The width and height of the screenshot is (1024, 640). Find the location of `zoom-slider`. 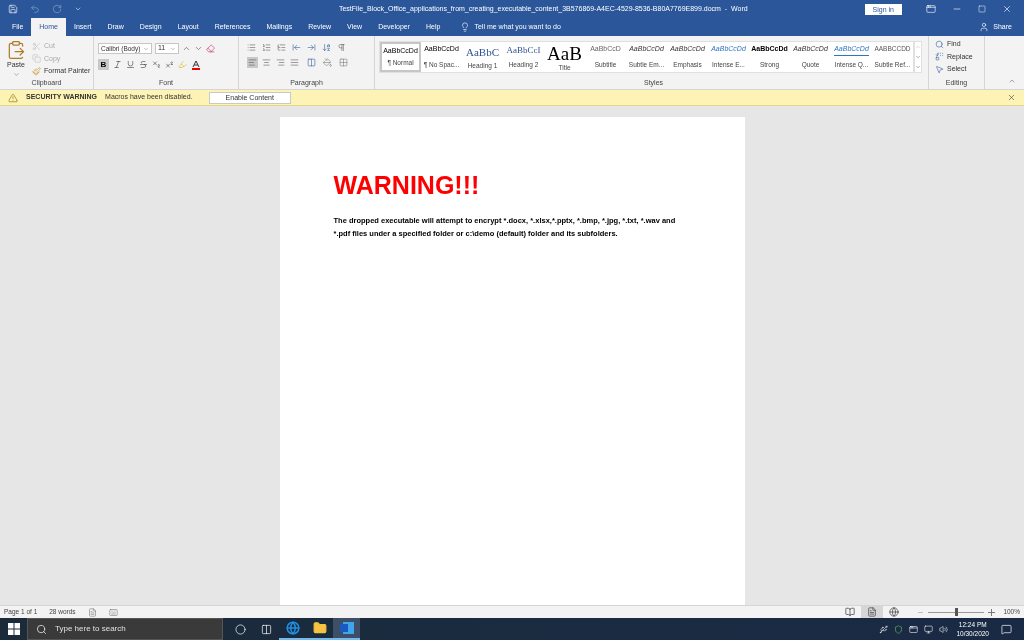

zoom-slider is located at coordinates (956, 612).